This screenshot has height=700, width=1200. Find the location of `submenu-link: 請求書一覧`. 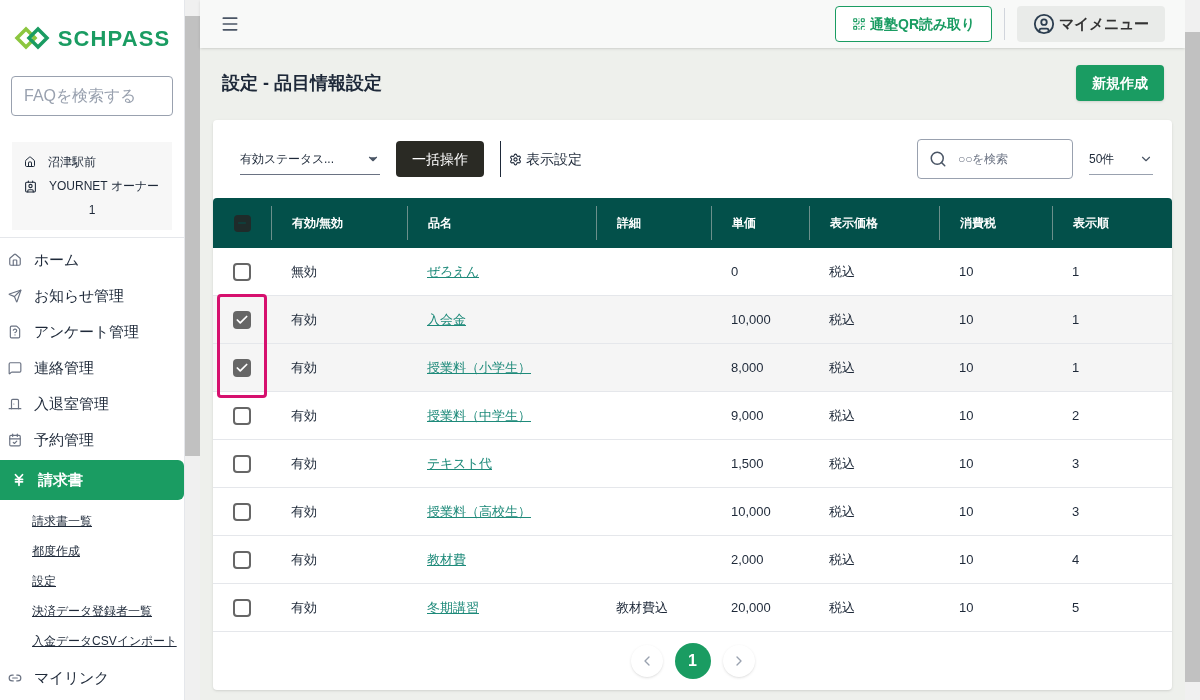

submenu-link: 請求書一覧 is located at coordinates (108, 521).